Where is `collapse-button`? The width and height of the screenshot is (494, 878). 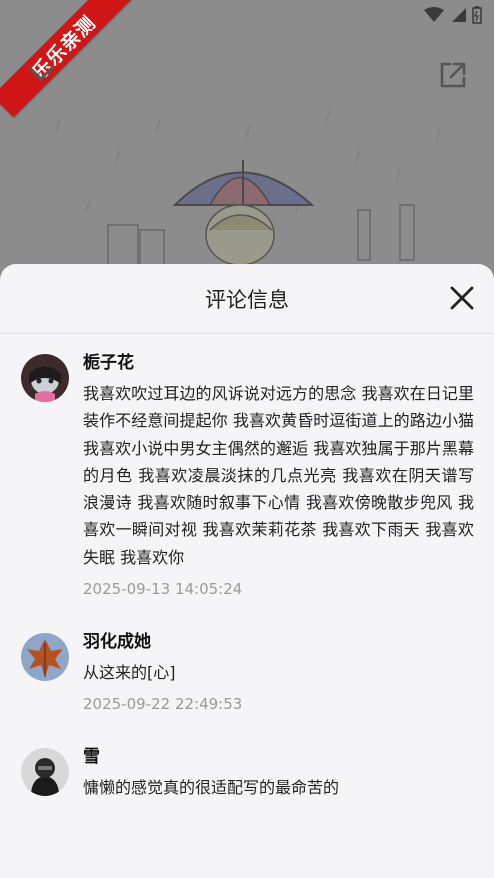 collapse-button is located at coordinates (41, 73).